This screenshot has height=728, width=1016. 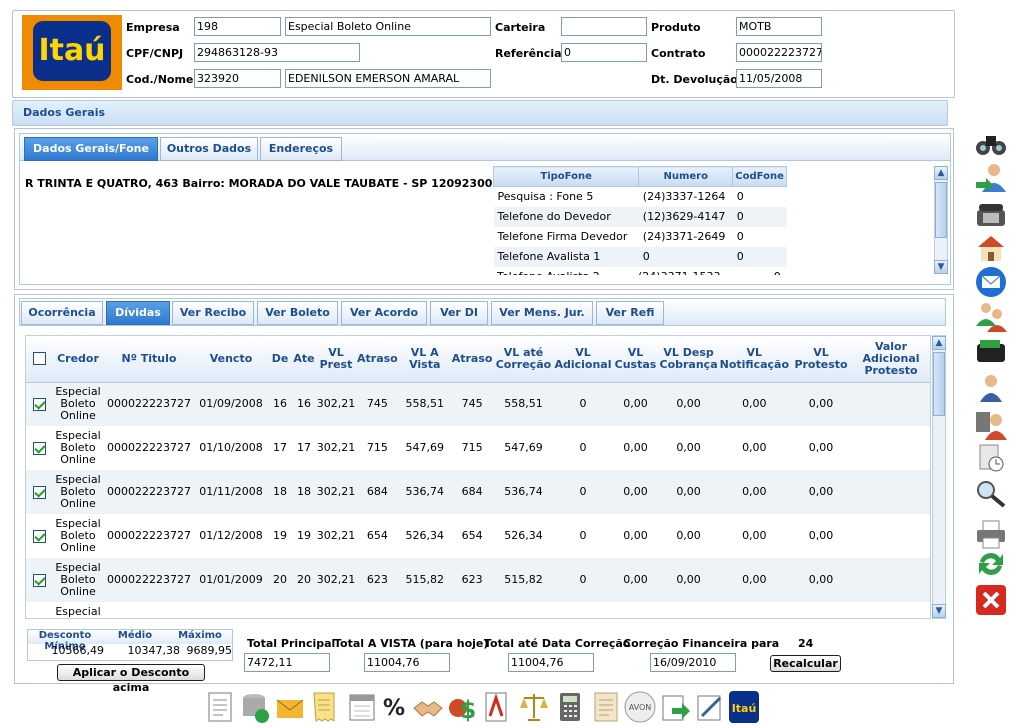 I want to click on tab-ver-recibo: Ver Recibo, so click(x=213, y=313).